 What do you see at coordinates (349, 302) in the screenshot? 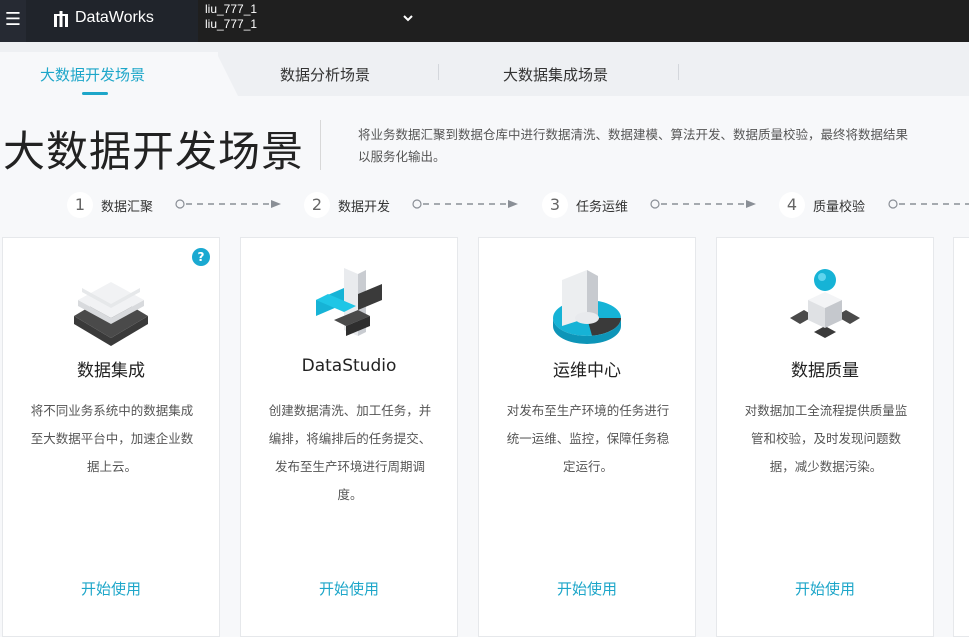
I see `datastudio-icon` at bounding box center [349, 302].